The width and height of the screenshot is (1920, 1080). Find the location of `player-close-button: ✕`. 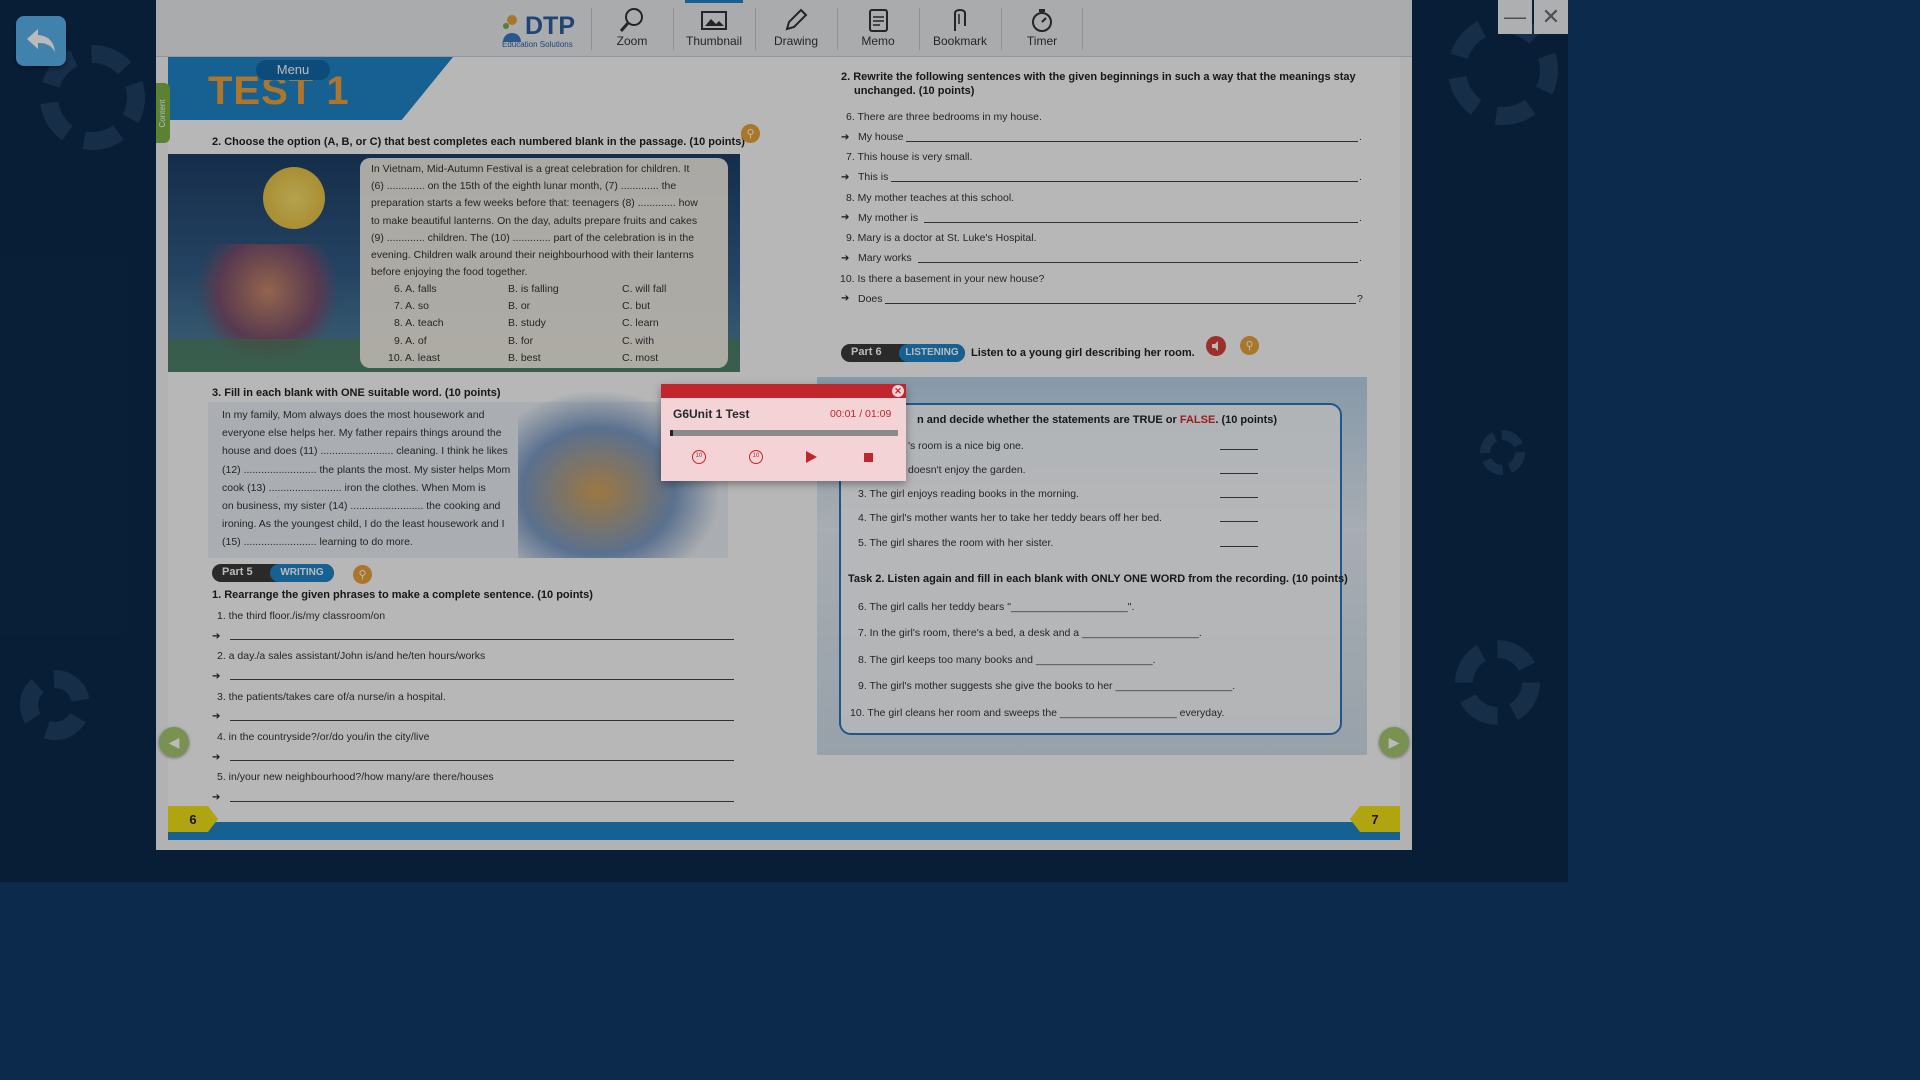

player-close-button: ✕ is located at coordinates (898, 391).